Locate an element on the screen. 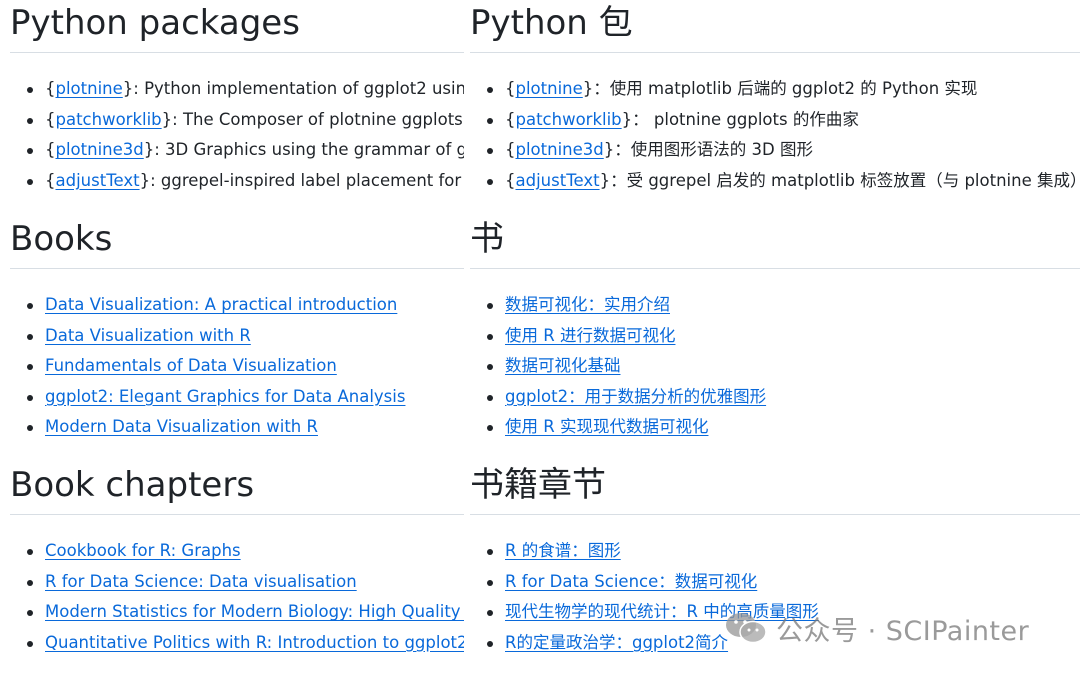 The width and height of the screenshot is (1080, 673). list-item: Data Visualization with R is located at coordinates (237, 336).